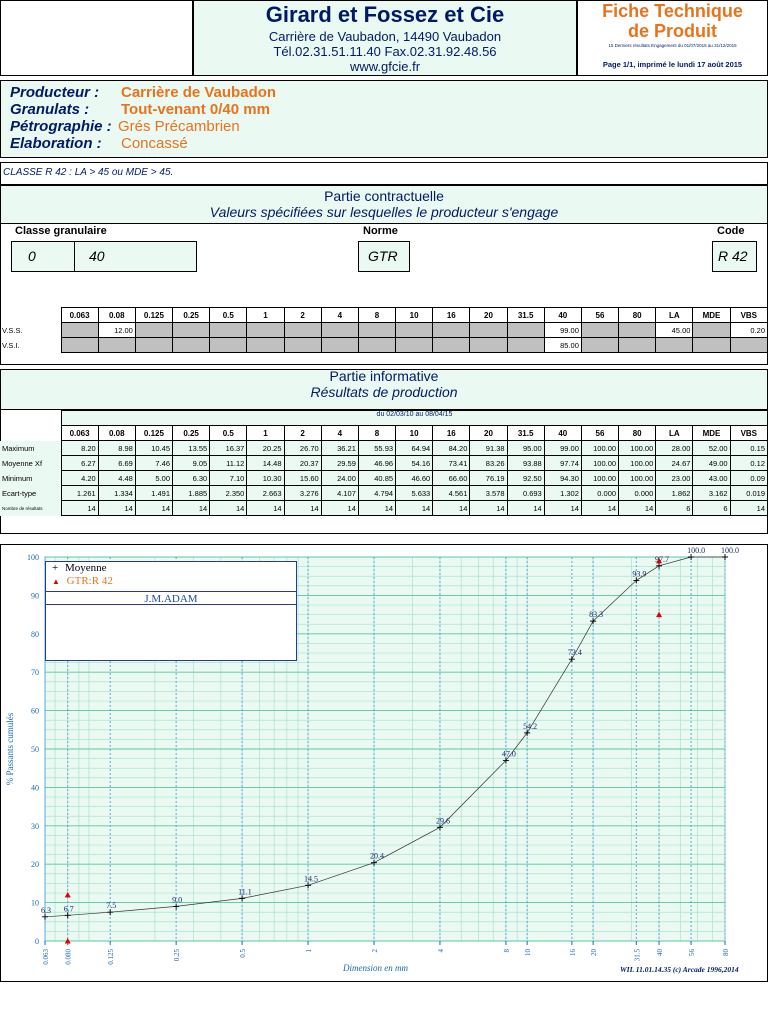 The height and width of the screenshot is (1024, 768). I want to click on petro-value: Grés Précambrien, so click(179, 126).